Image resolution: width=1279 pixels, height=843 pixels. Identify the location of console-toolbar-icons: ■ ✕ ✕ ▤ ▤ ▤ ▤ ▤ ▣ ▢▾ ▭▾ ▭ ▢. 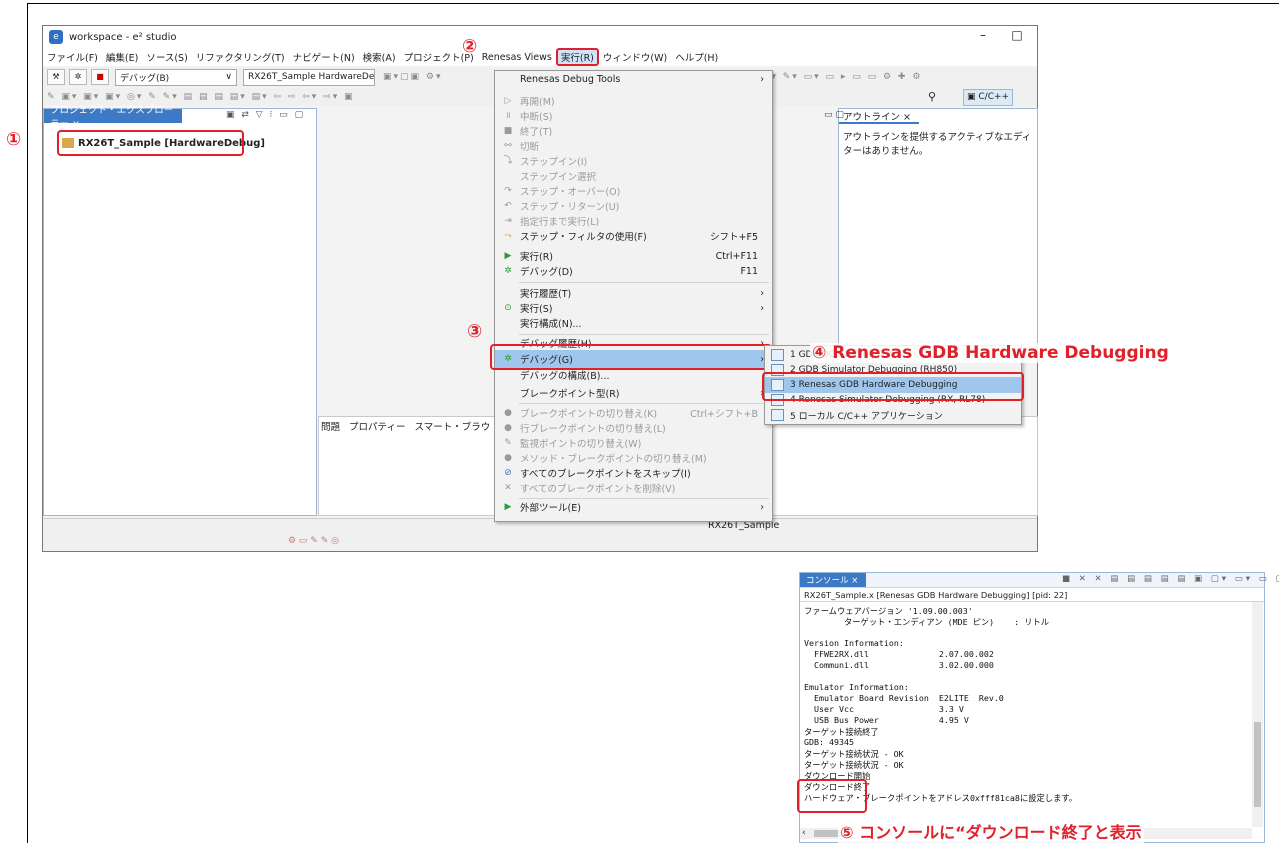
(1170, 579).